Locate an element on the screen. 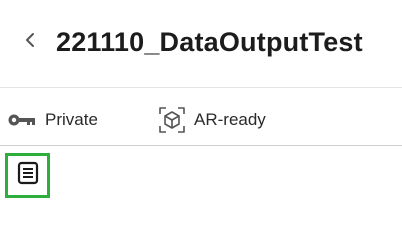 The width and height of the screenshot is (402, 240). back-button is located at coordinates (30, 42).